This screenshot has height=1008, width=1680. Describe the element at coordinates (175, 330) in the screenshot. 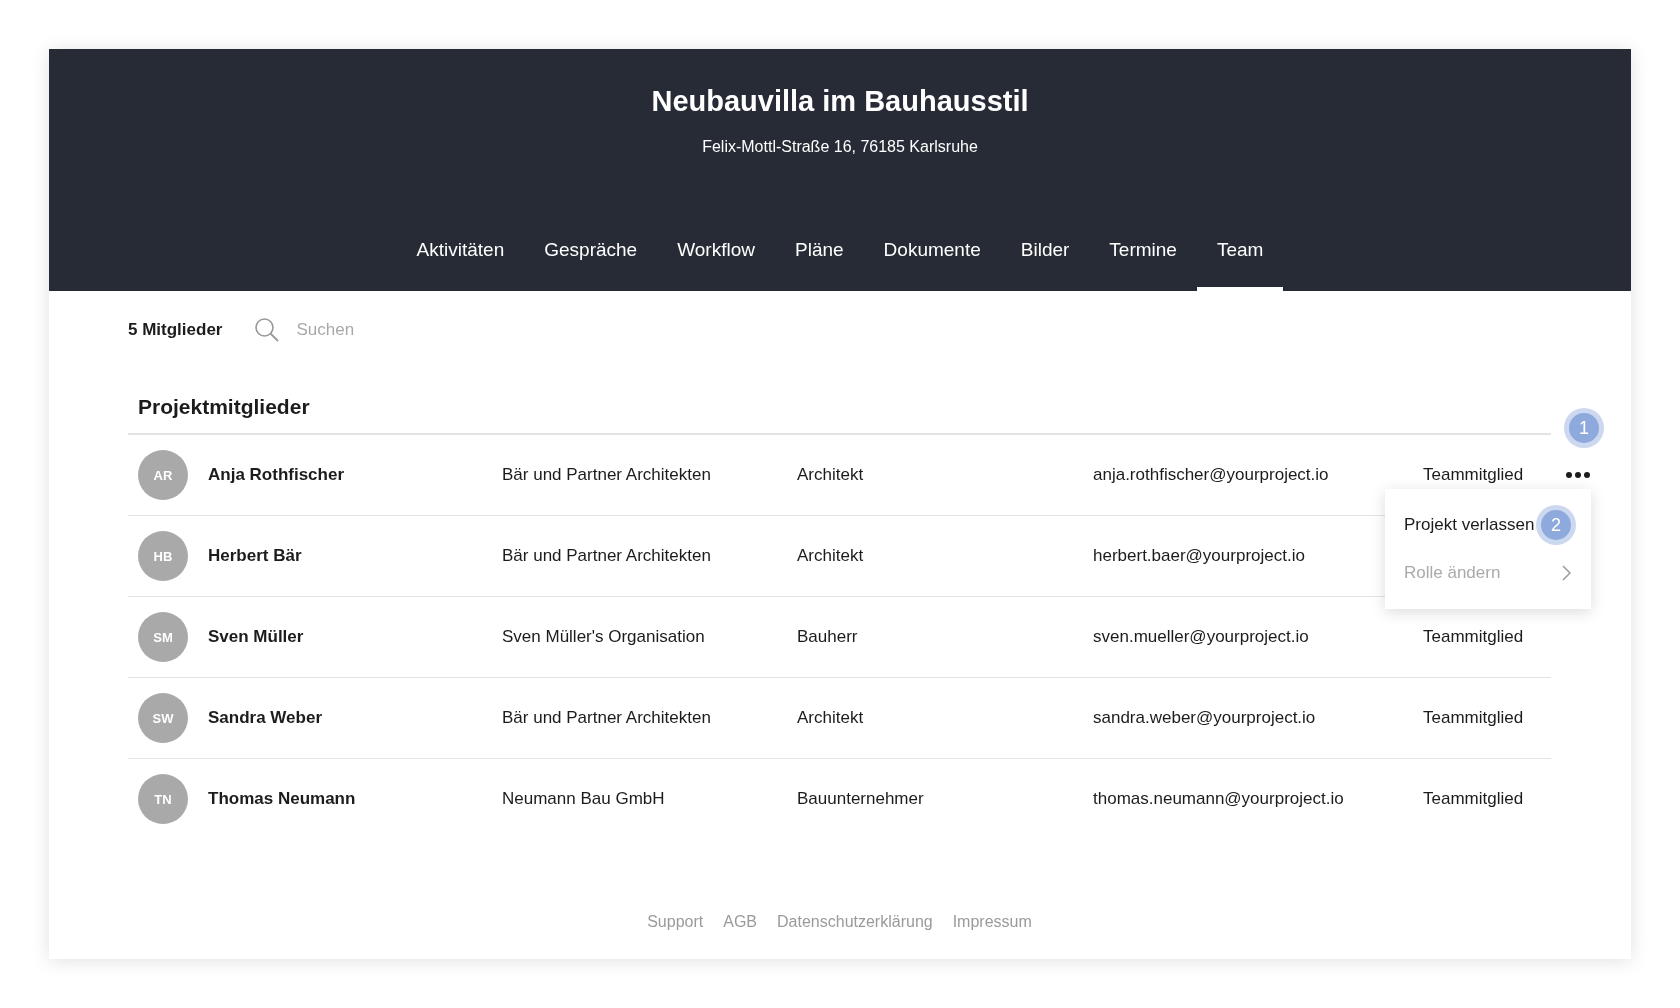

I see `member-count: 5 Mitglieder` at that location.